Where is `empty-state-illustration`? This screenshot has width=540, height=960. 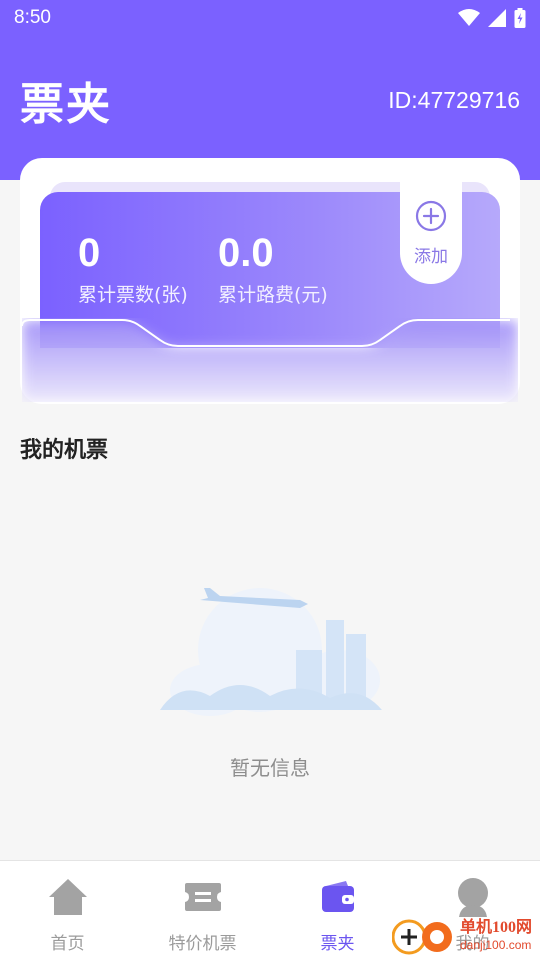
empty-state-illustration is located at coordinates (271, 652).